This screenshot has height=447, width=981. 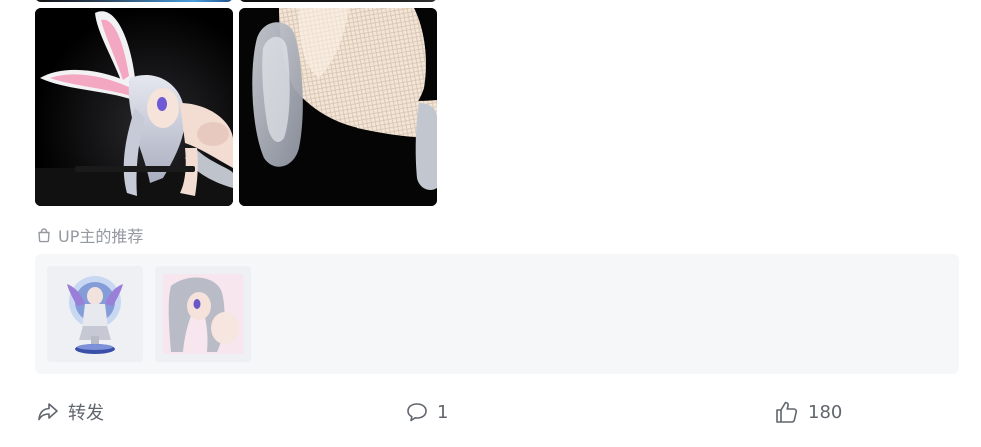 I want to click on action-bar: 转发 1 180, so click(x=490, y=412).